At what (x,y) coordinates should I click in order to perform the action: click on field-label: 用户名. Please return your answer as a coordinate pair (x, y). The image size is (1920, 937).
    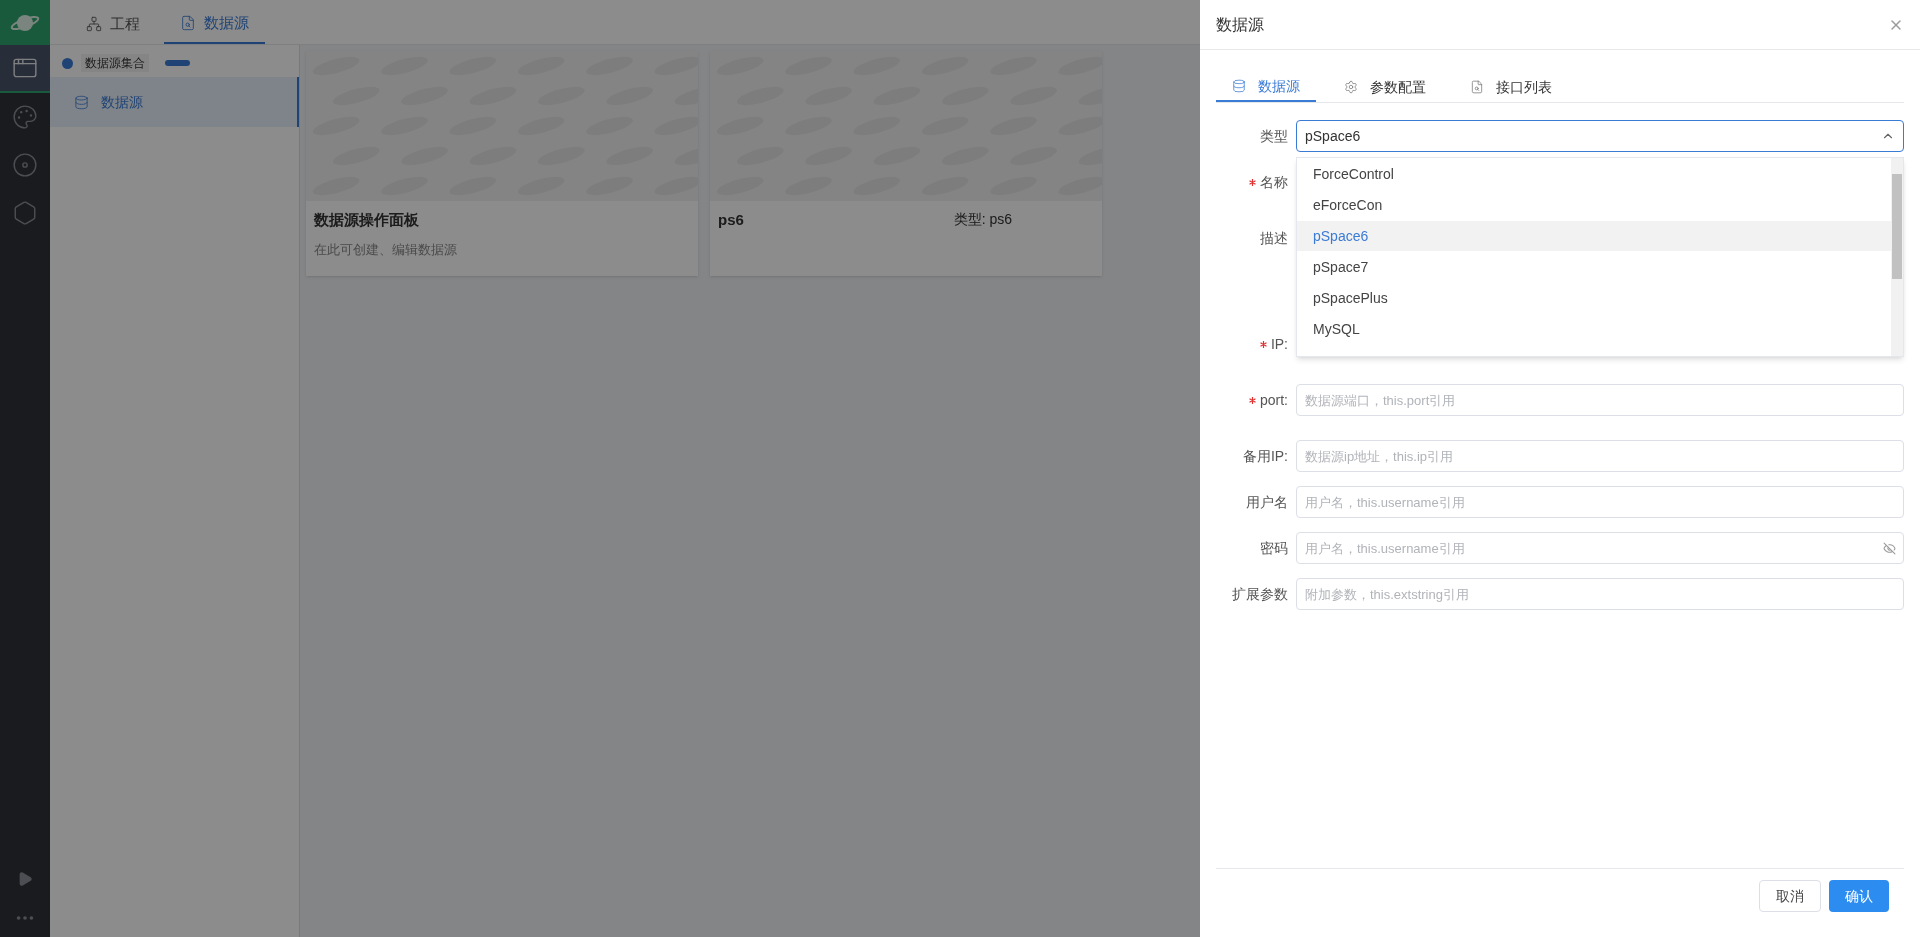
    Looking at the image, I should click on (1267, 502).